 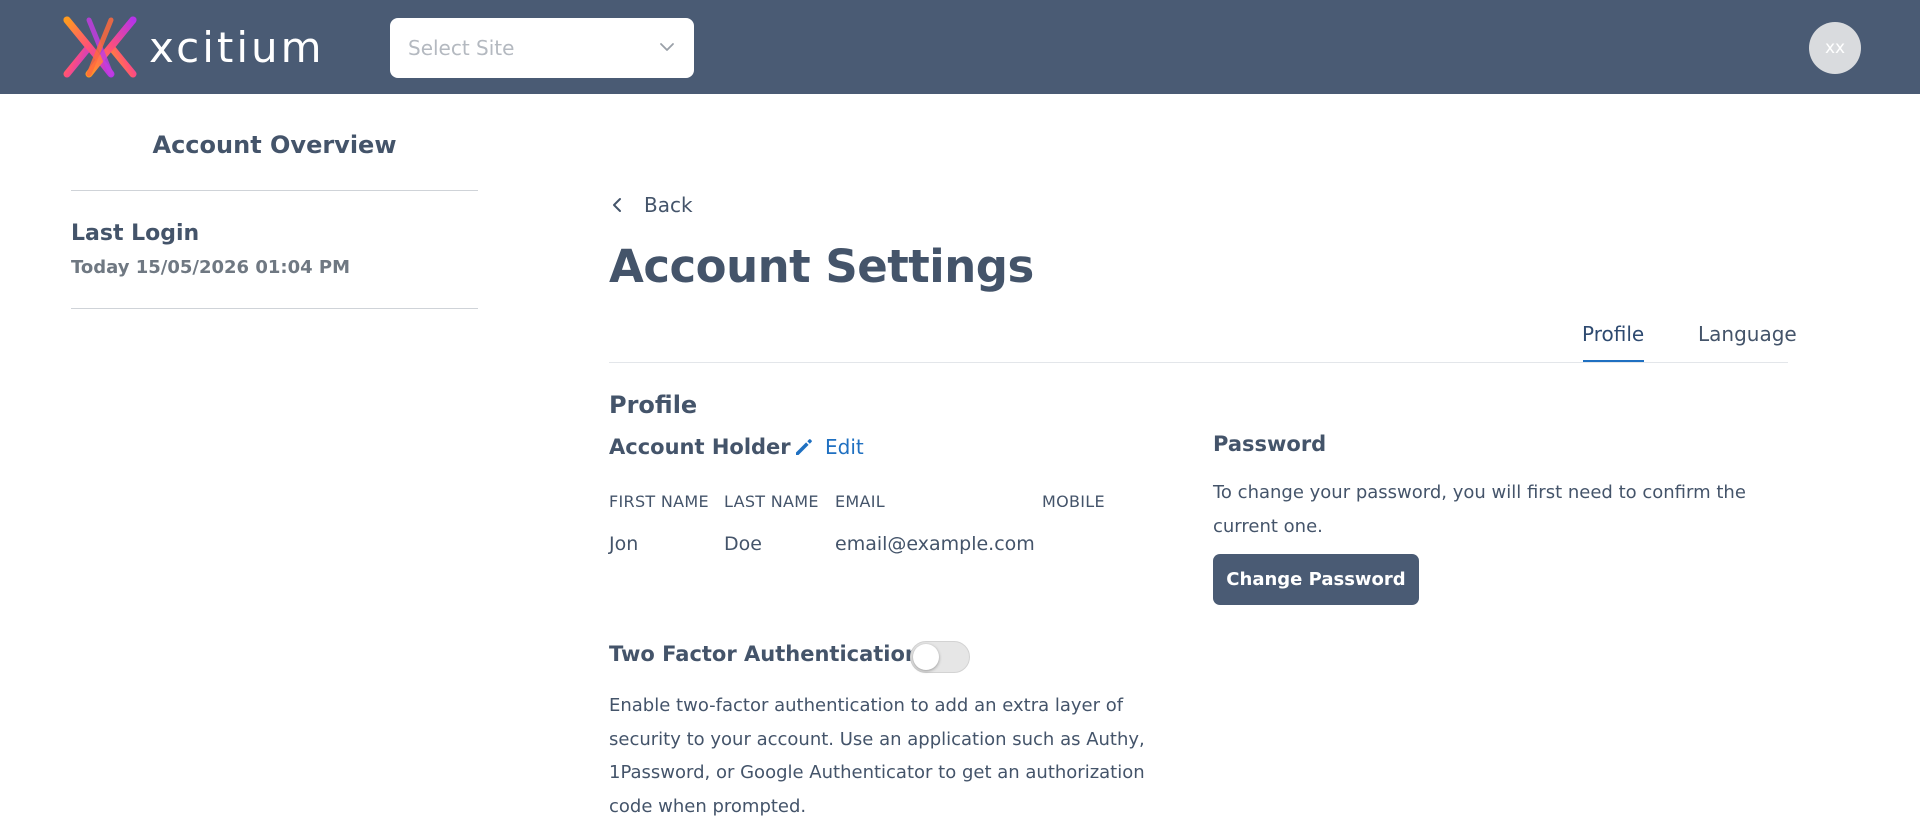 I want to click on tabs-divider, so click(x=1198, y=362).